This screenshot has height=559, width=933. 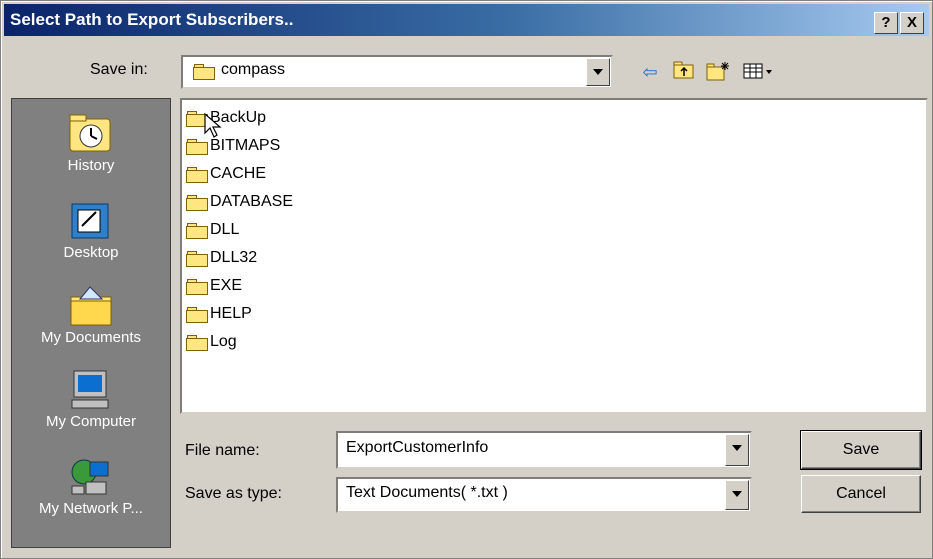 I want to click on list-item: CACHE, so click(x=226, y=174).